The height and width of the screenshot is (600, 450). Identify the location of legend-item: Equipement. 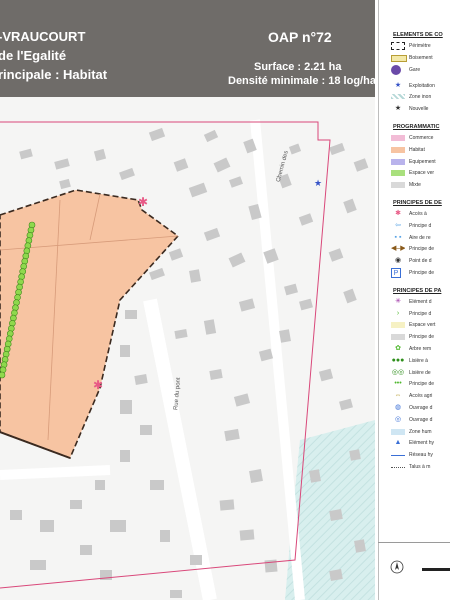
(414, 162).